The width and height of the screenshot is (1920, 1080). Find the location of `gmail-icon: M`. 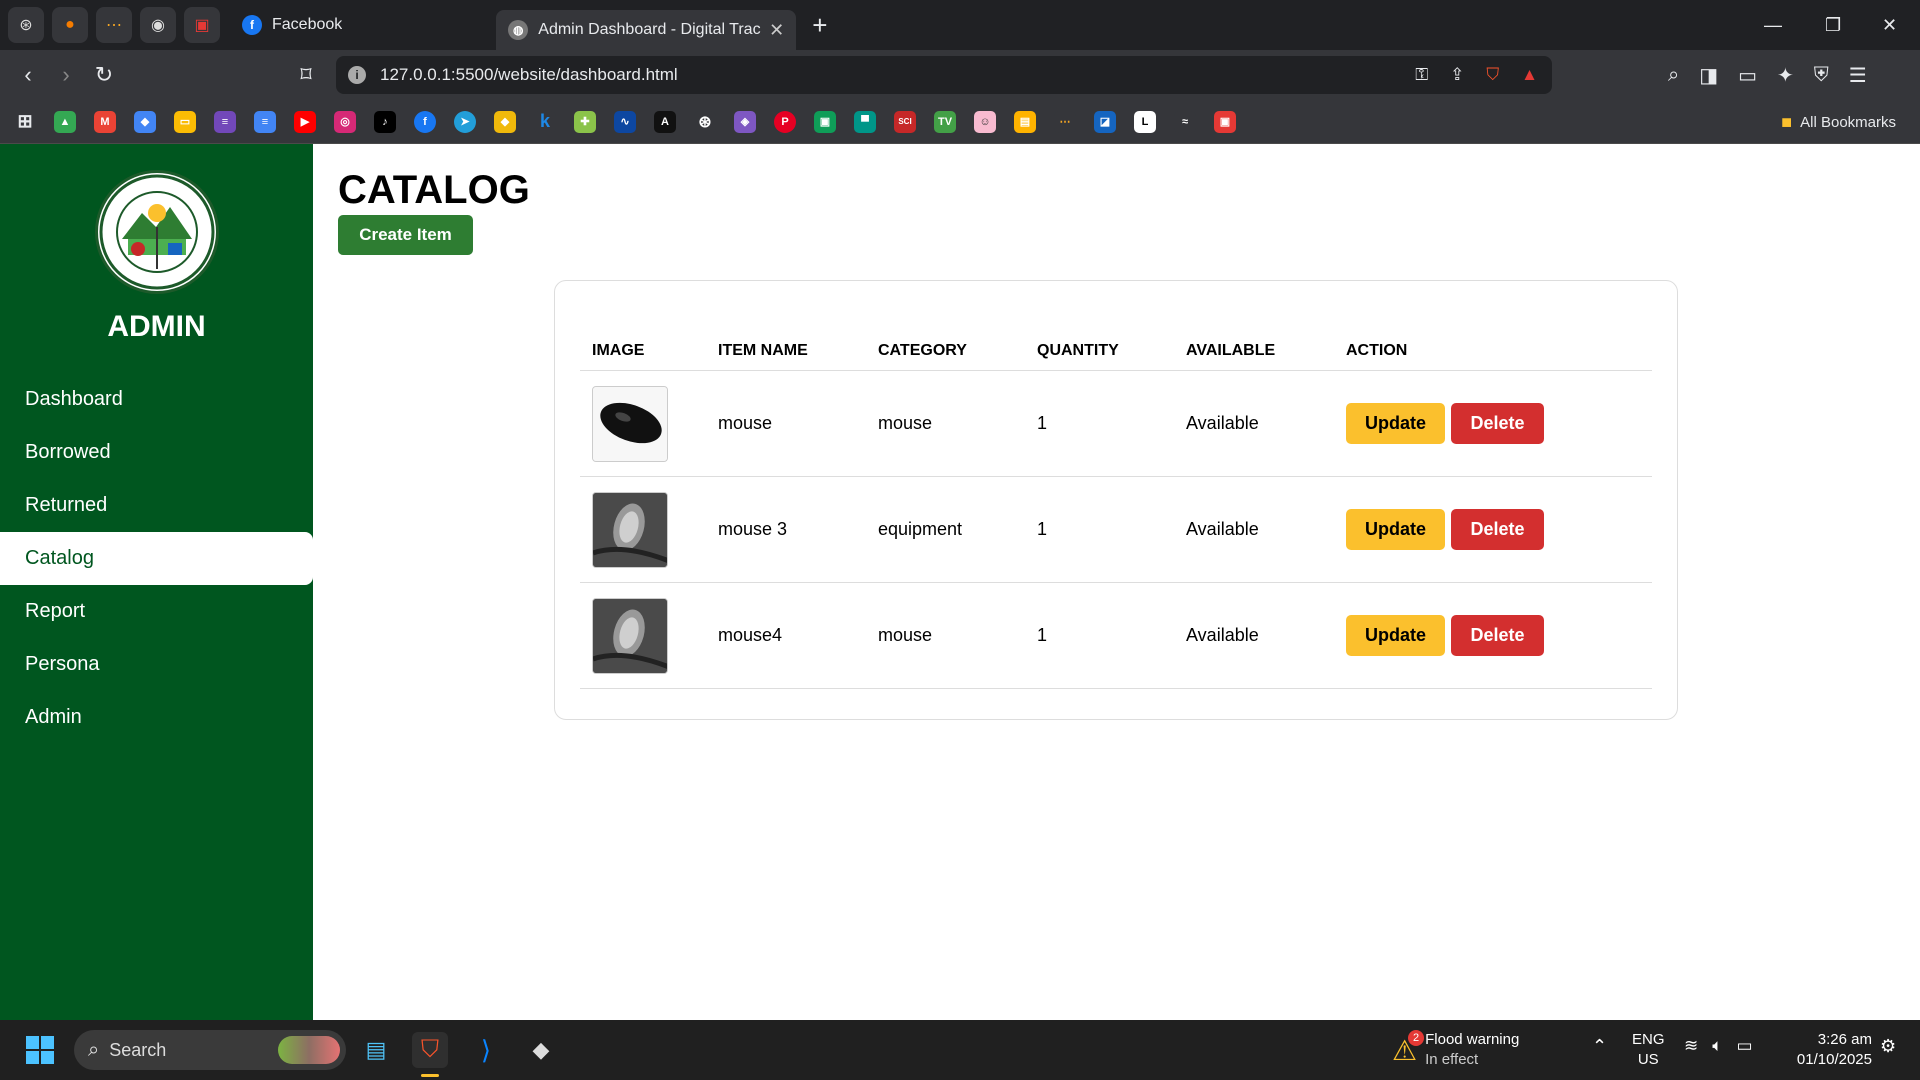

gmail-icon: M is located at coordinates (105, 121).